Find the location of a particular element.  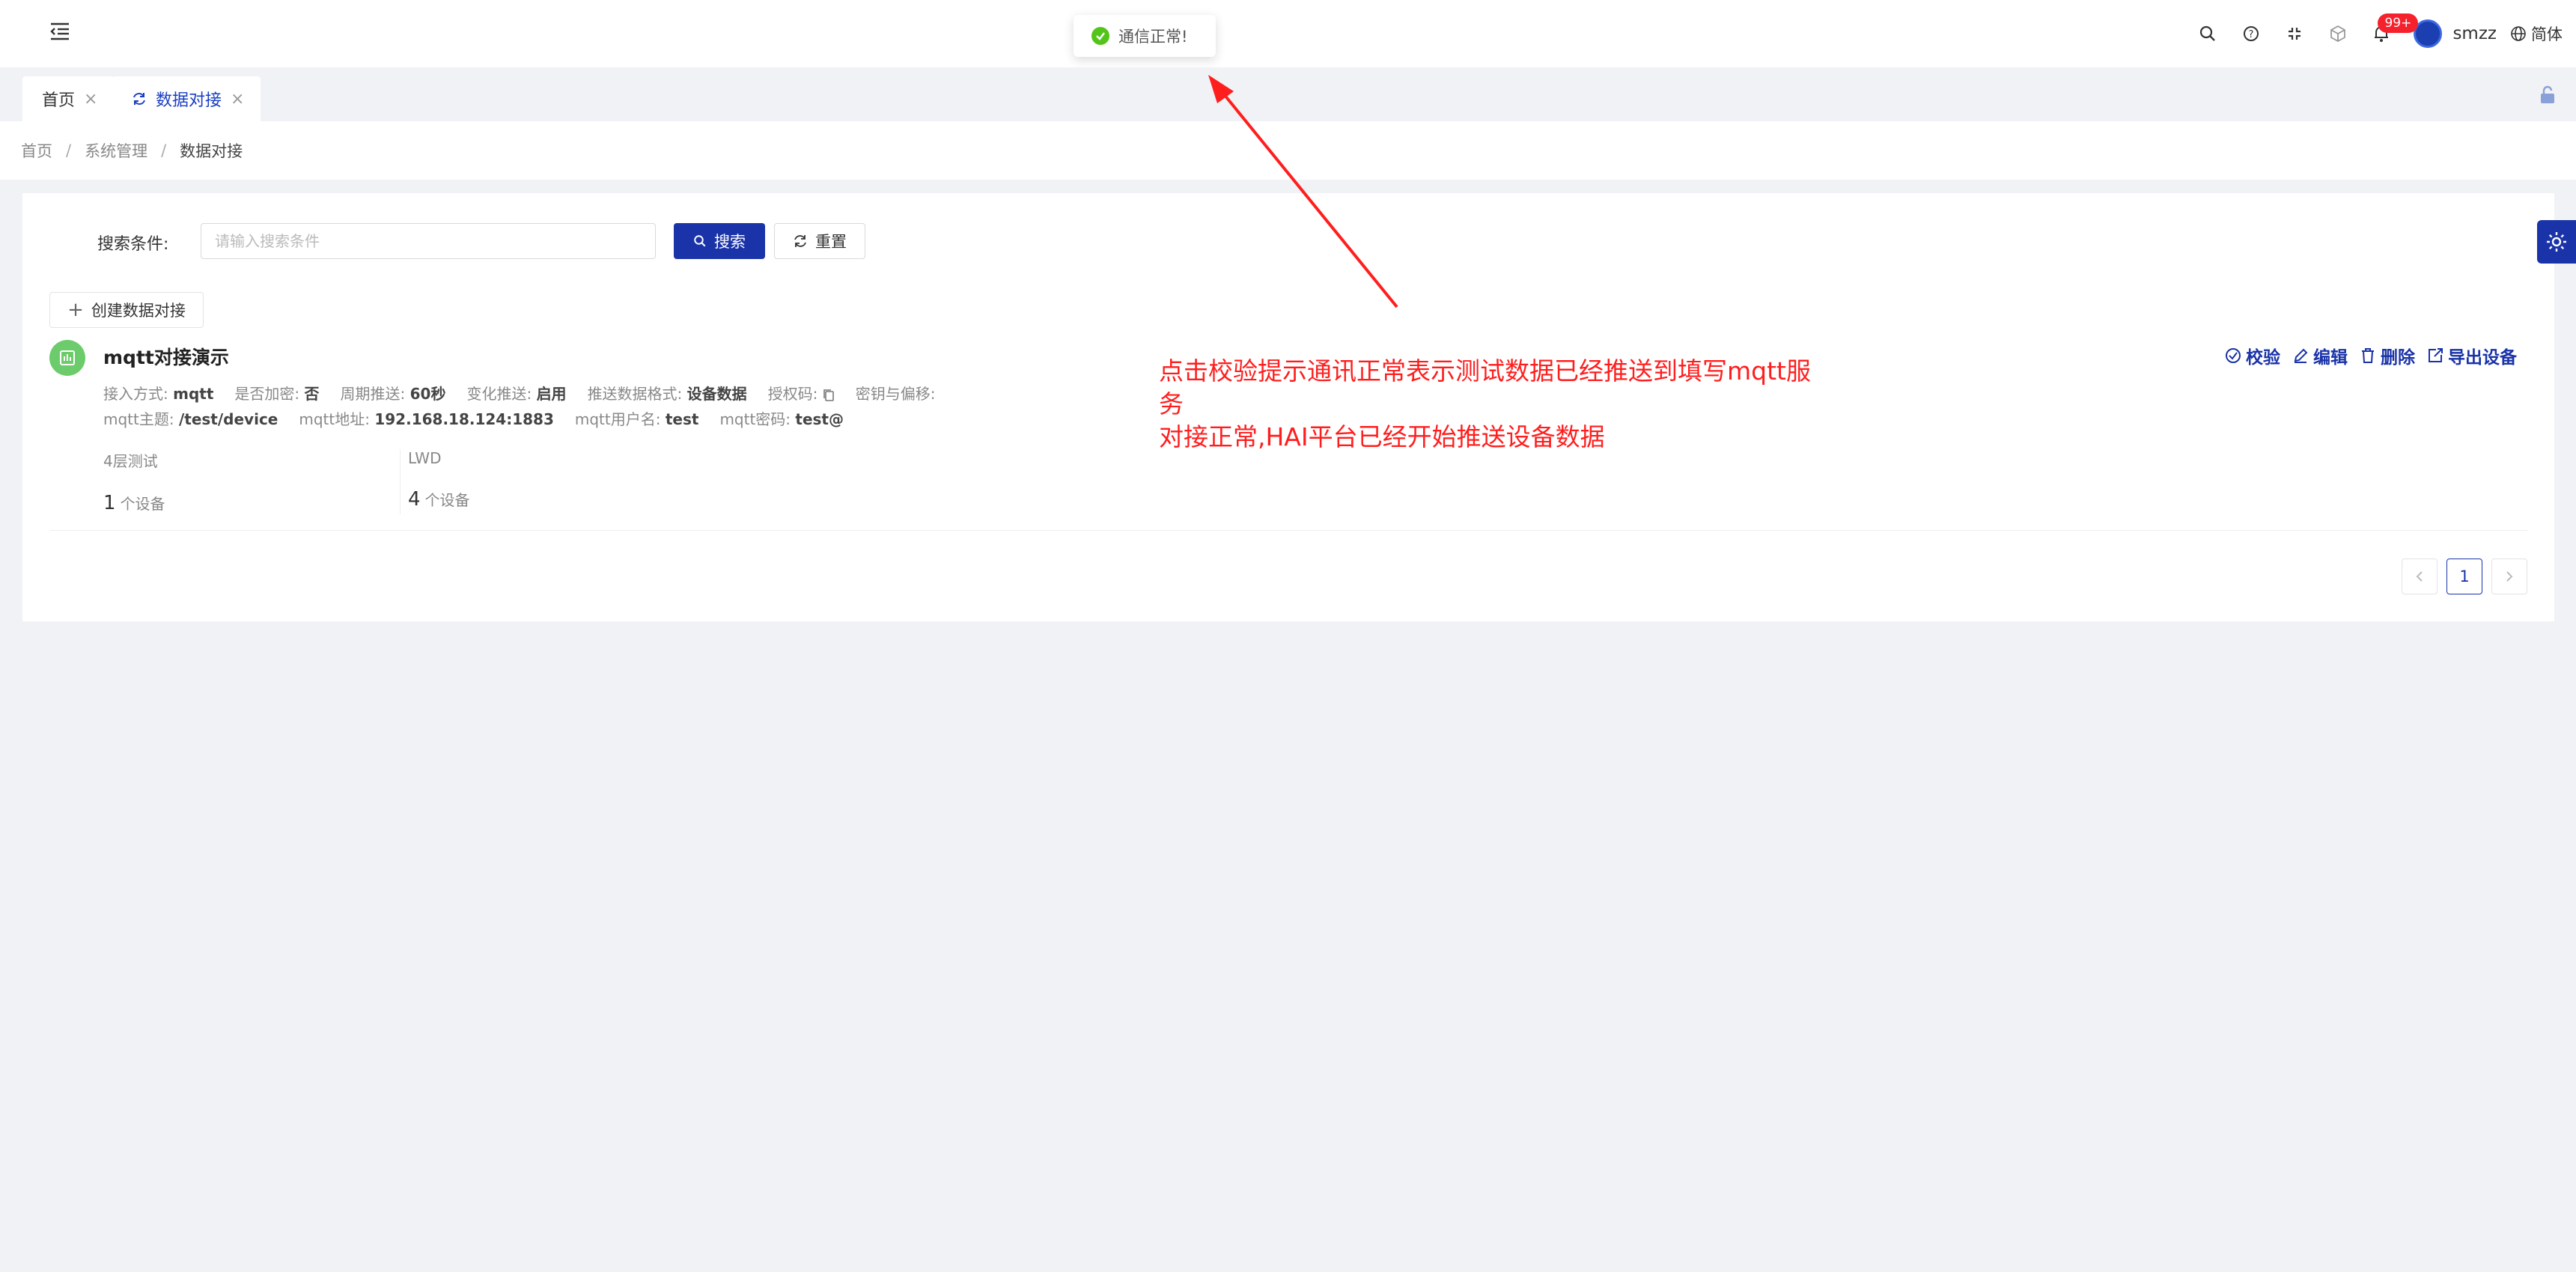

tab-data-integration: 数据对接 × is located at coordinates (186, 99).